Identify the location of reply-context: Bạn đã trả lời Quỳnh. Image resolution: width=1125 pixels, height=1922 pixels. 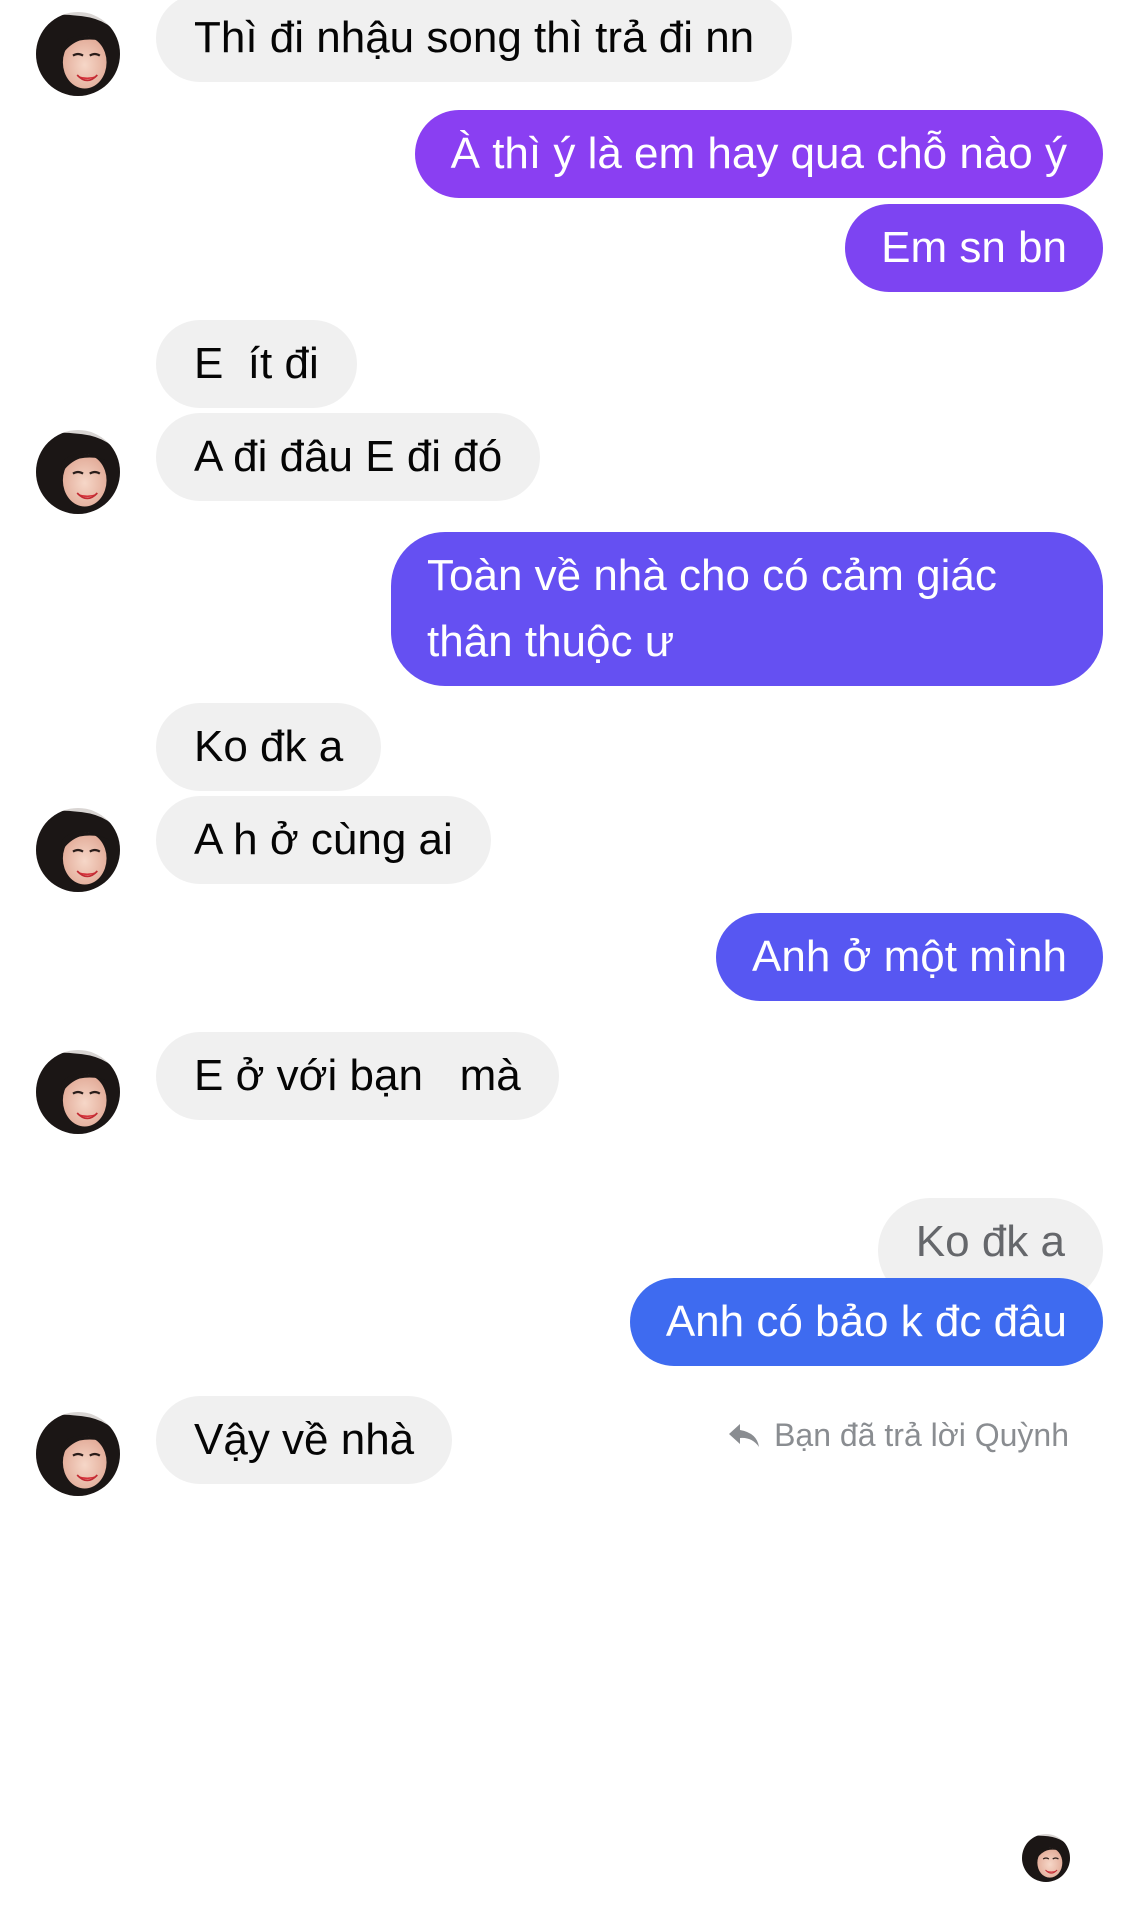
(897, 1435).